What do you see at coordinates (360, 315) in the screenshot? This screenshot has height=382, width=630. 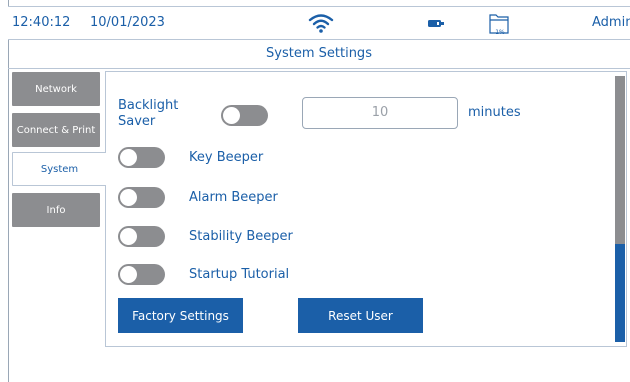 I see `reset-user-button: Reset User` at bounding box center [360, 315].